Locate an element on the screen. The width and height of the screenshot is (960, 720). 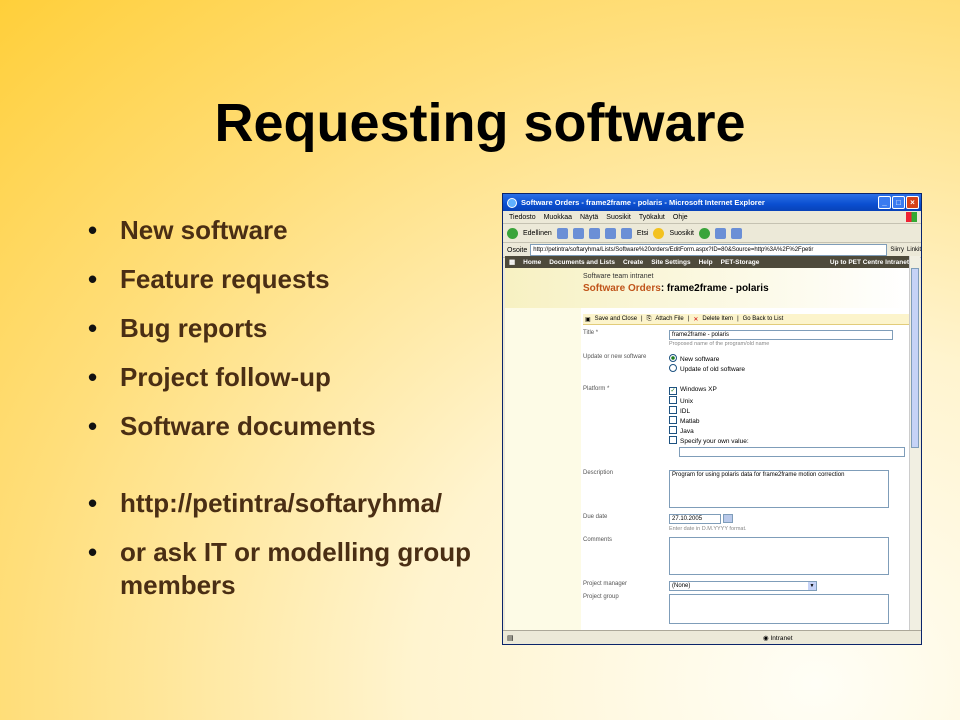
nav-site-settings: Site Settings is located at coordinates (670, 262).